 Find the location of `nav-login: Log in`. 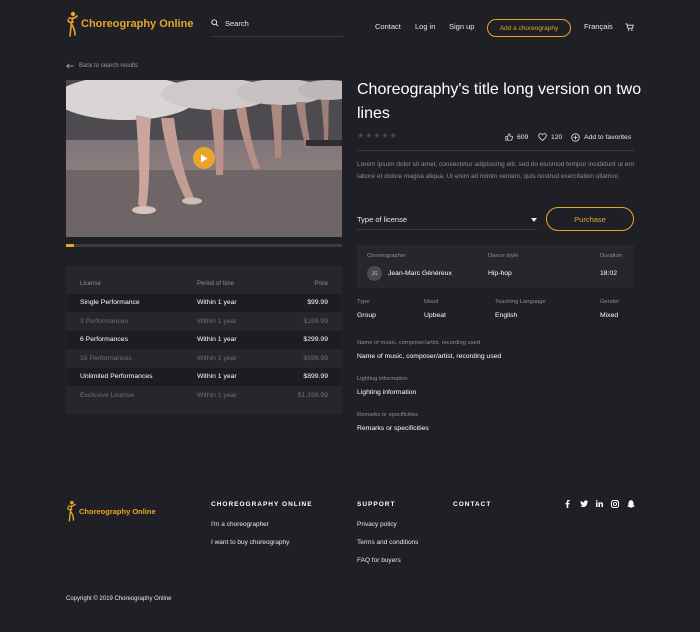

nav-login: Log in is located at coordinates (425, 26).